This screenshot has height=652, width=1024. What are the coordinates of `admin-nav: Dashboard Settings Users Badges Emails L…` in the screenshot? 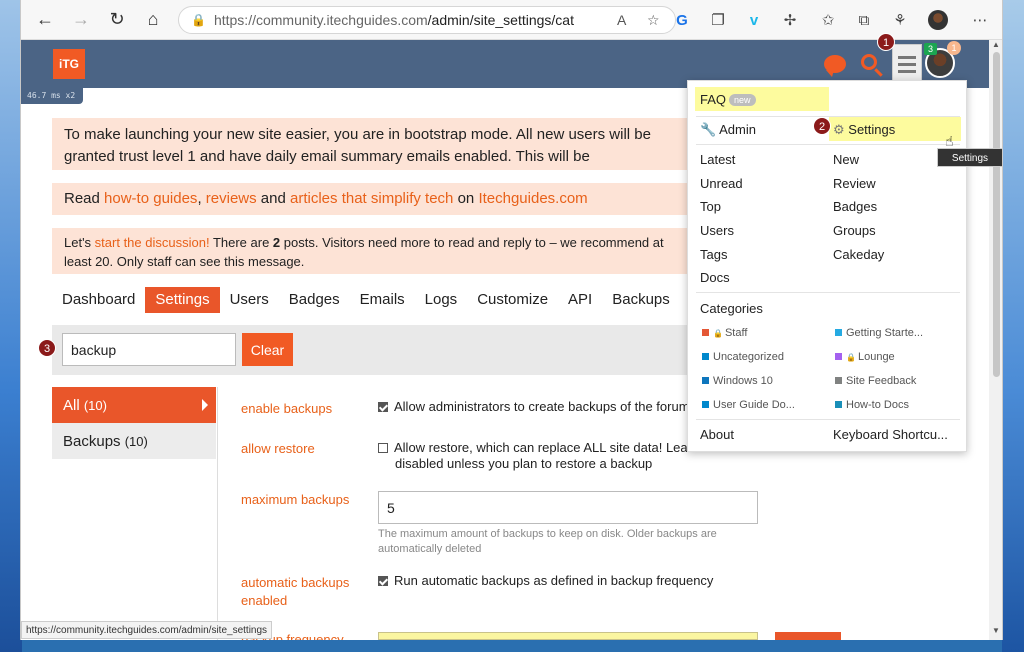 It's located at (366, 300).